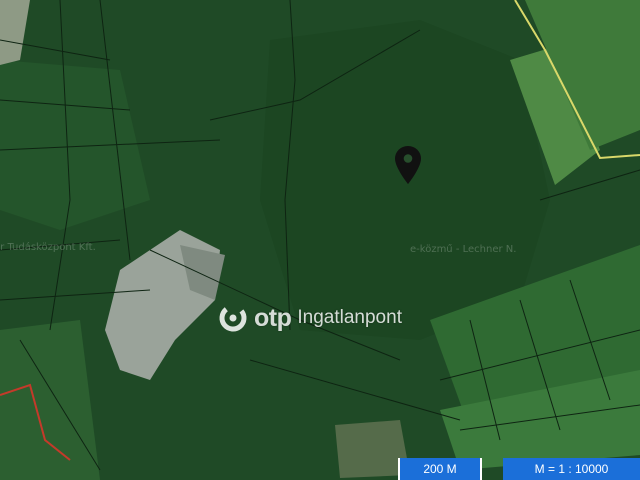  Describe the element at coordinates (233, 318) in the screenshot. I see `otp-logo-icon` at that location.